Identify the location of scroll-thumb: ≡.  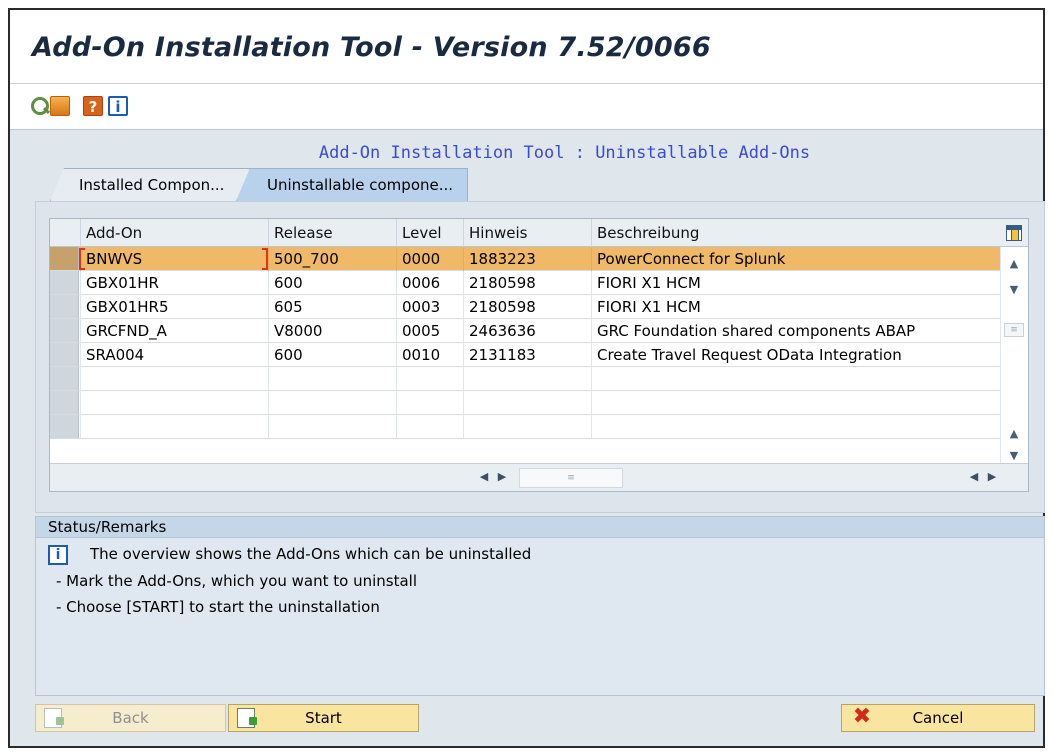
(1014, 330).